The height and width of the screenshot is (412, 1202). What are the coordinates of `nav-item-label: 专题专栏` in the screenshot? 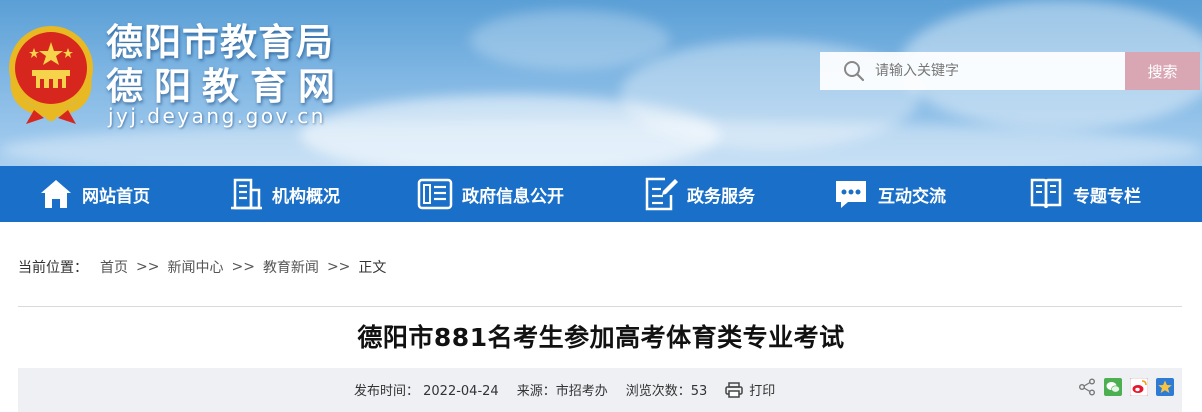 It's located at (1107, 196).